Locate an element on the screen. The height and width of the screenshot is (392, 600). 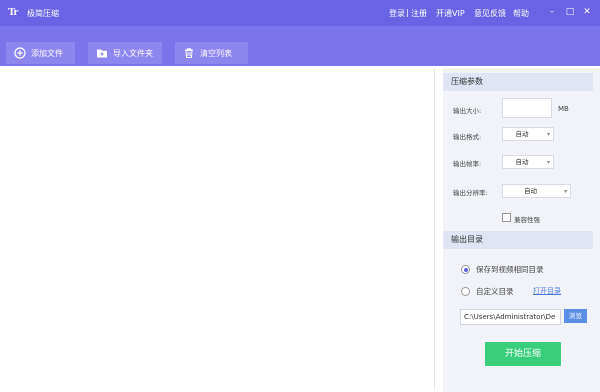
maximize-button: □ is located at coordinates (570, 12).